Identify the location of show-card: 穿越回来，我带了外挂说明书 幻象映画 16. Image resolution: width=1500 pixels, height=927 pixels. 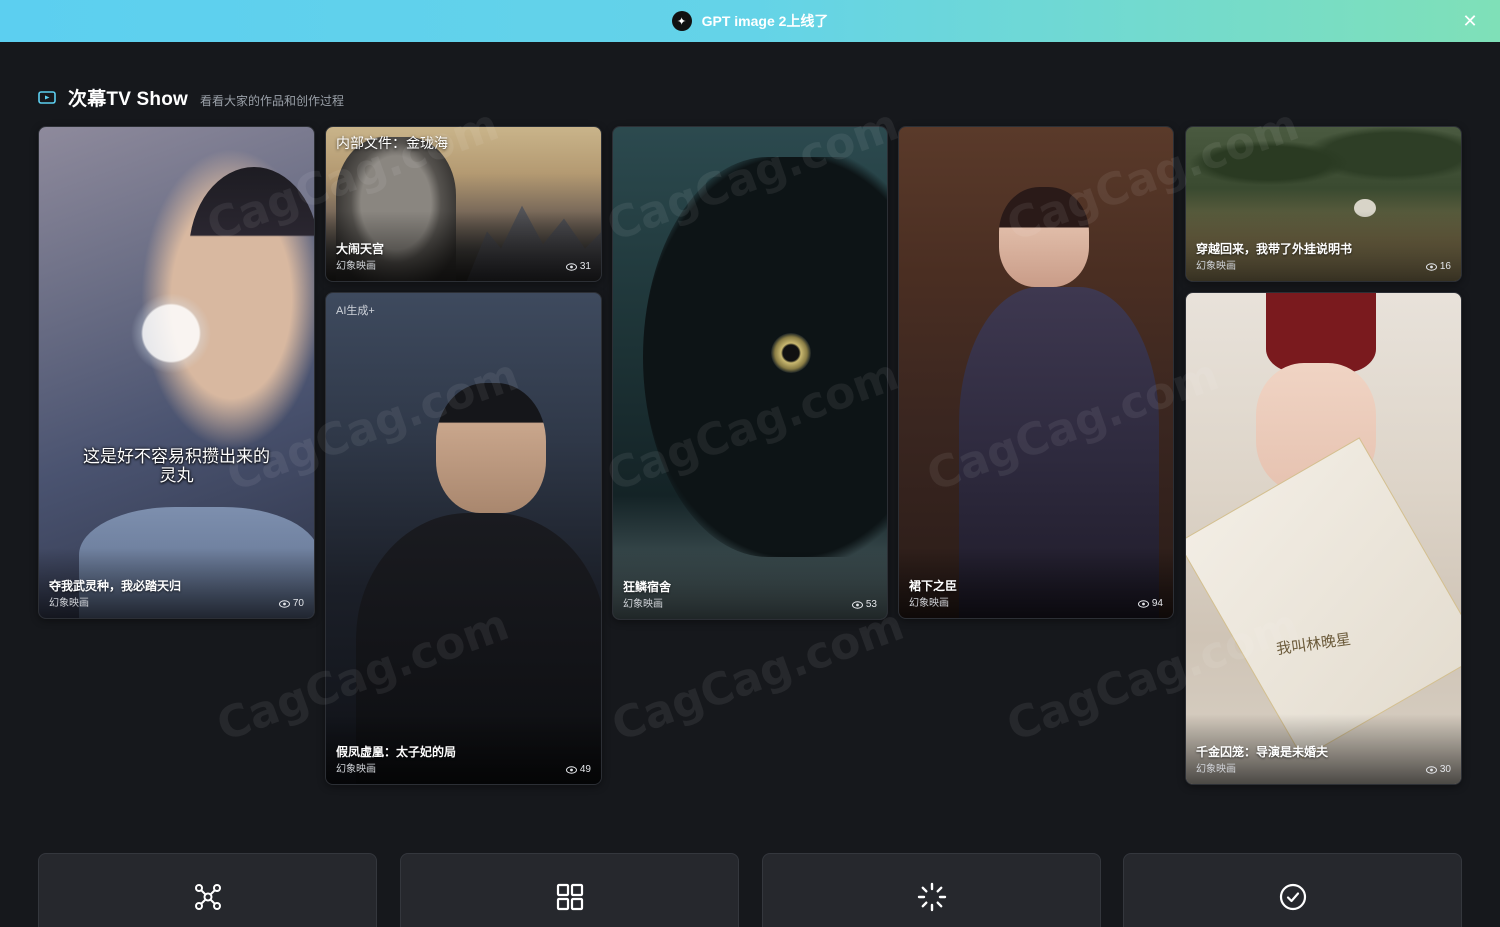
(1323, 204).